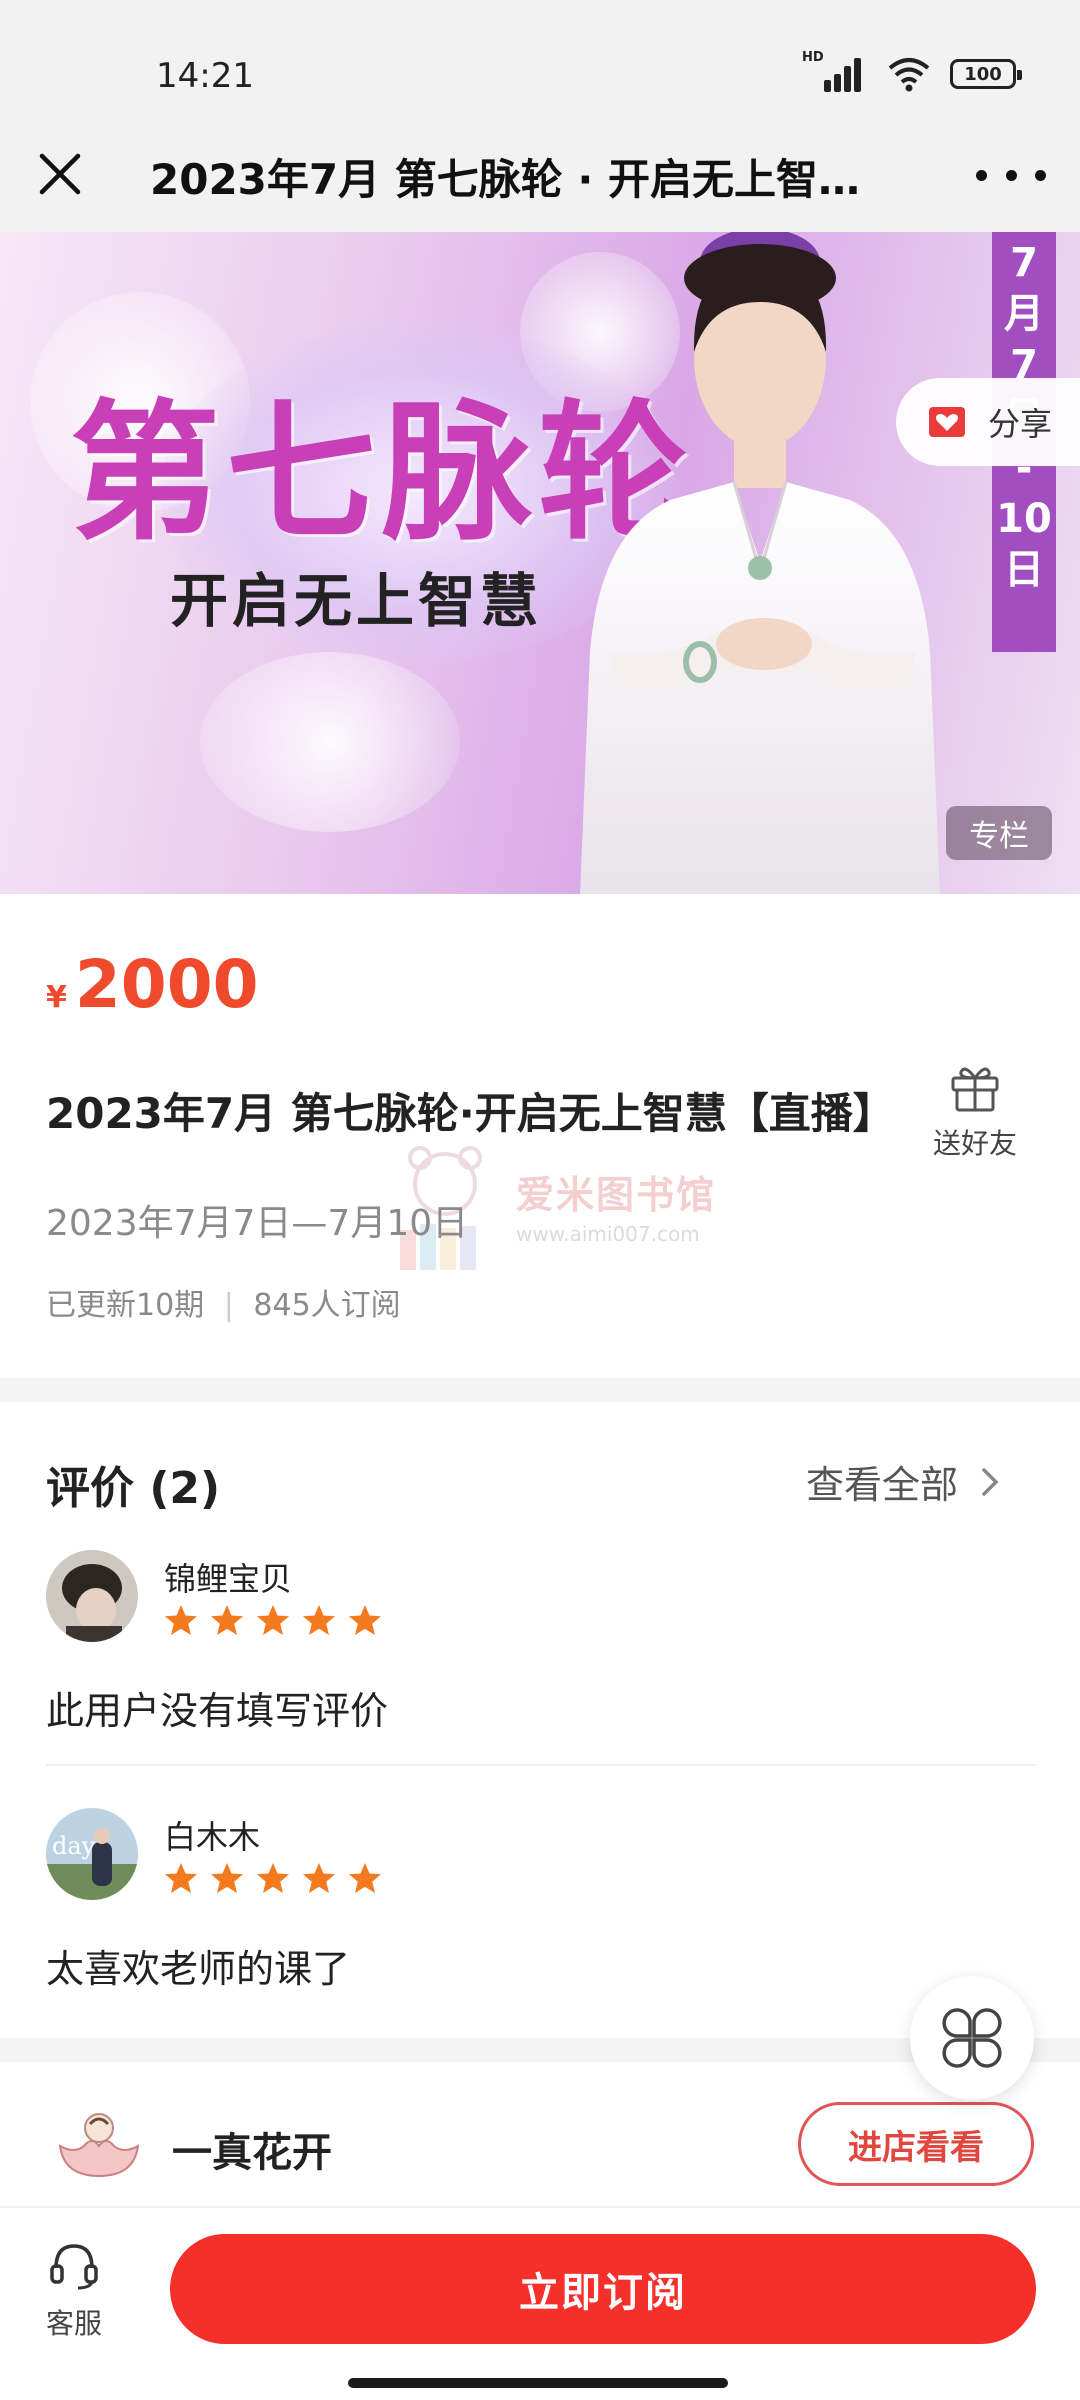 This screenshot has width=1080, height=2400. What do you see at coordinates (999, 833) in the screenshot?
I see `column-tag: 专栏` at bounding box center [999, 833].